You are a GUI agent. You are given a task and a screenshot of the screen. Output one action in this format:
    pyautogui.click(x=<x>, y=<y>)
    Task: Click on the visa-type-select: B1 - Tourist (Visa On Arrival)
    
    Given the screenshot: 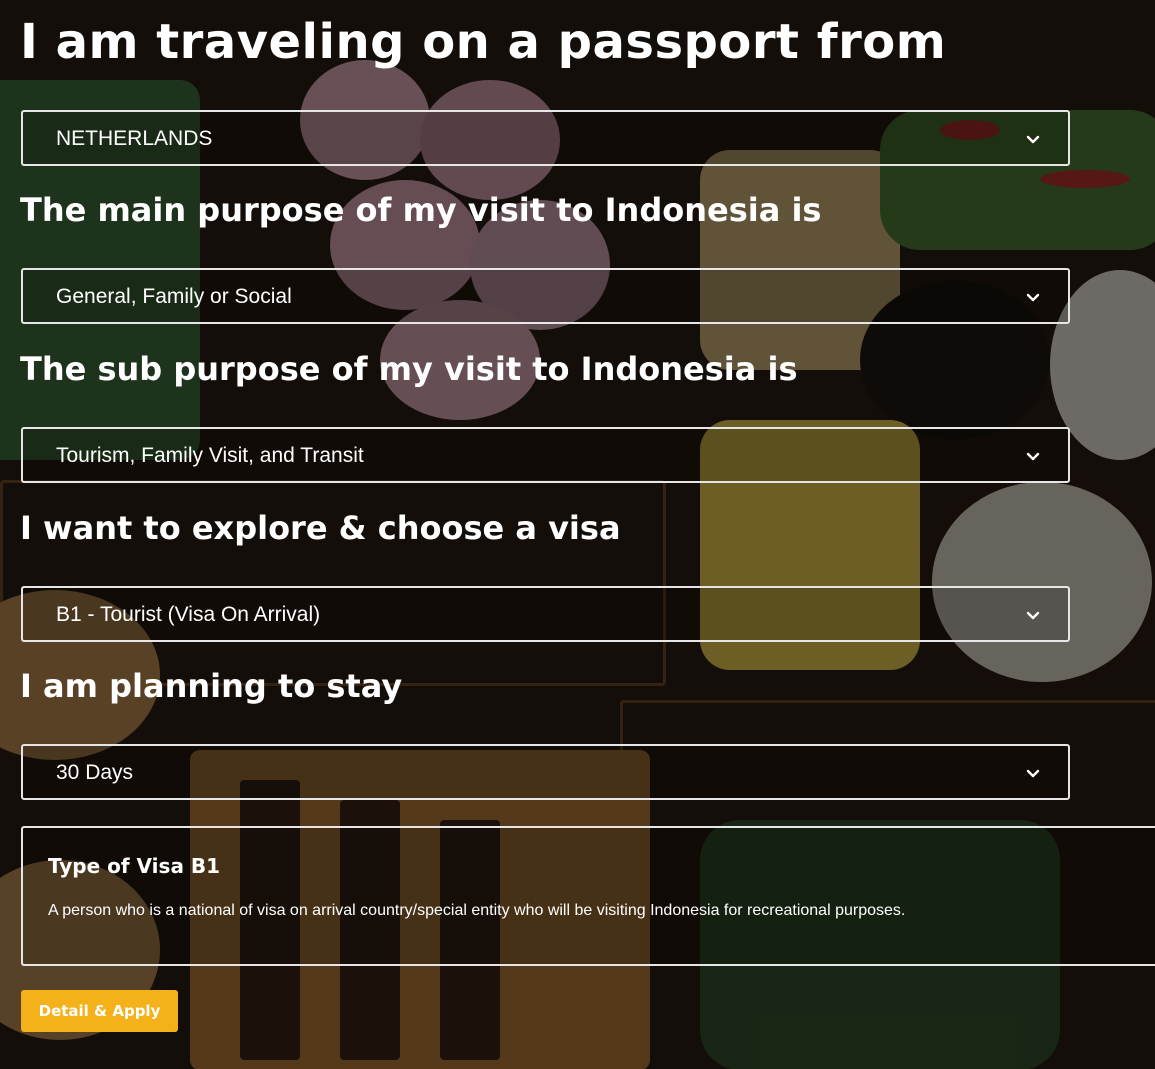 What is the action you would take?
    pyautogui.click(x=545, y=614)
    